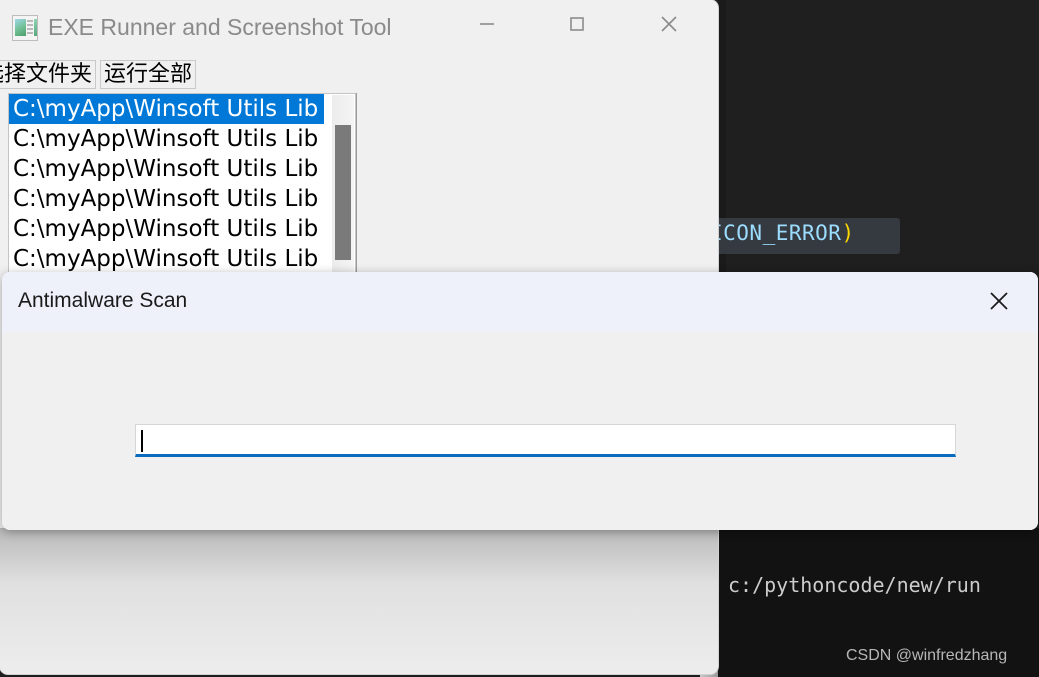 Image resolution: width=1039 pixels, height=677 pixels. I want to click on app-icon, so click(25, 28).